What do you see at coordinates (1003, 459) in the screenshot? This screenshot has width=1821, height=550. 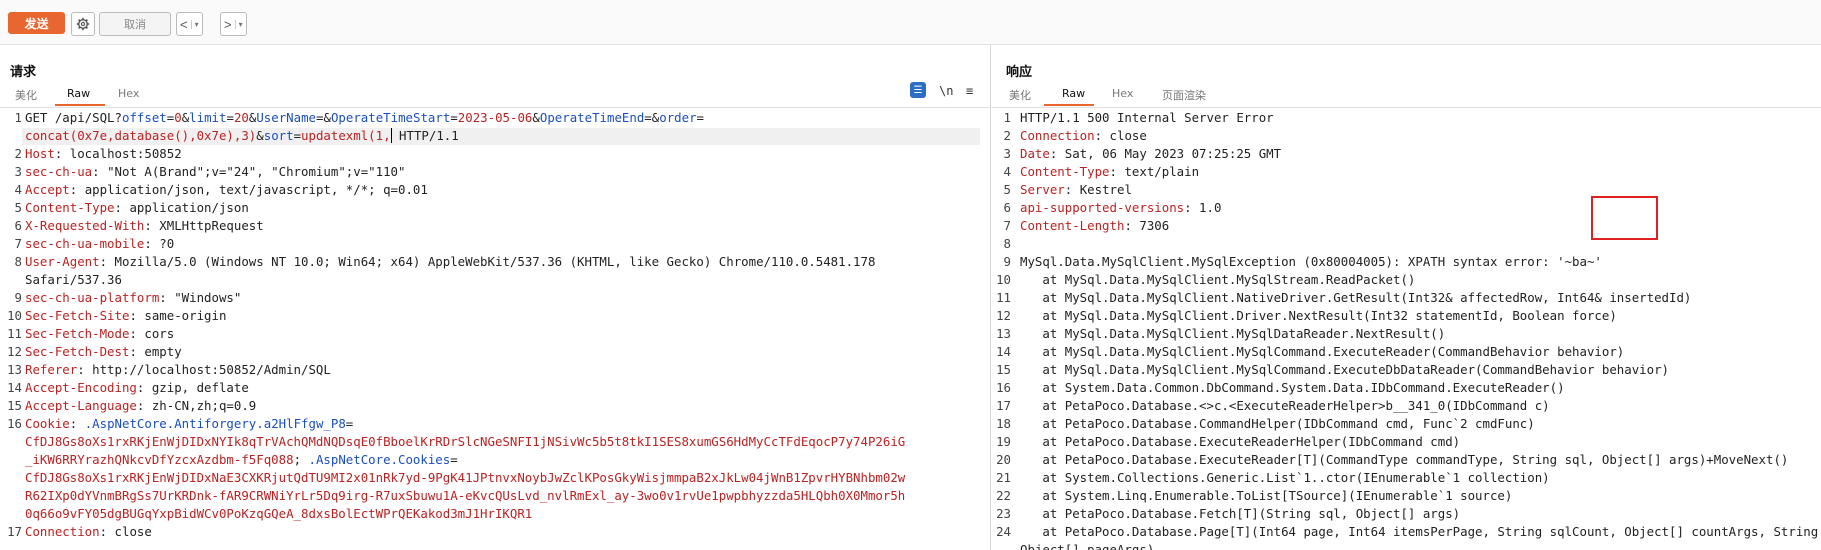 I see `line-number: 20` at bounding box center [1003, 459].